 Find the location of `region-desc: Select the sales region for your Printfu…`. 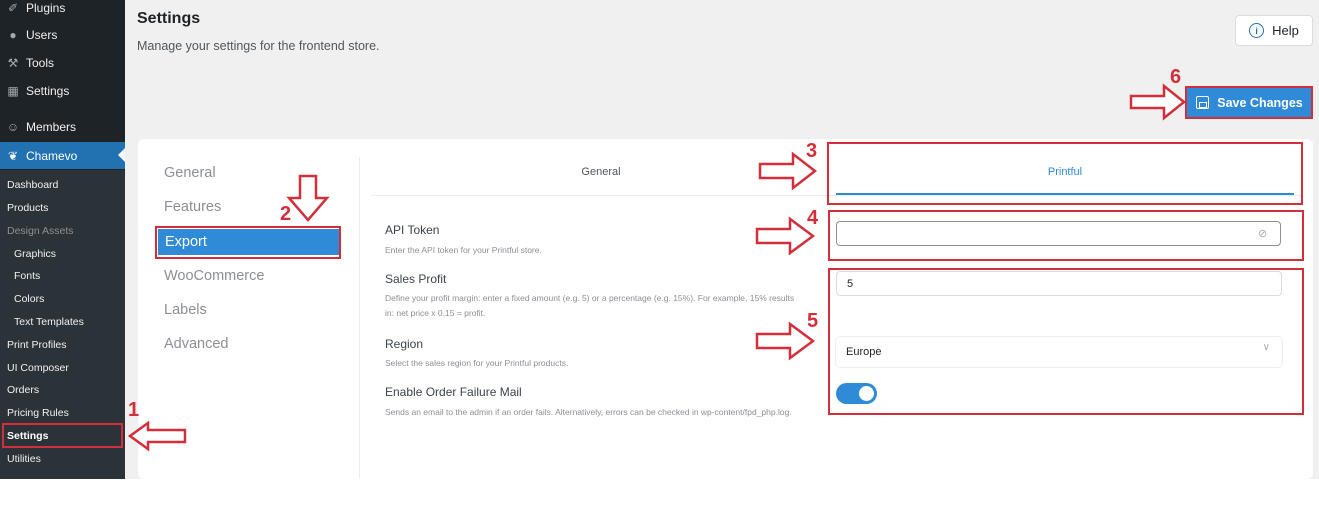

region-desc: Select the sales region for your Printfu… is located at coordinates (477, 363).